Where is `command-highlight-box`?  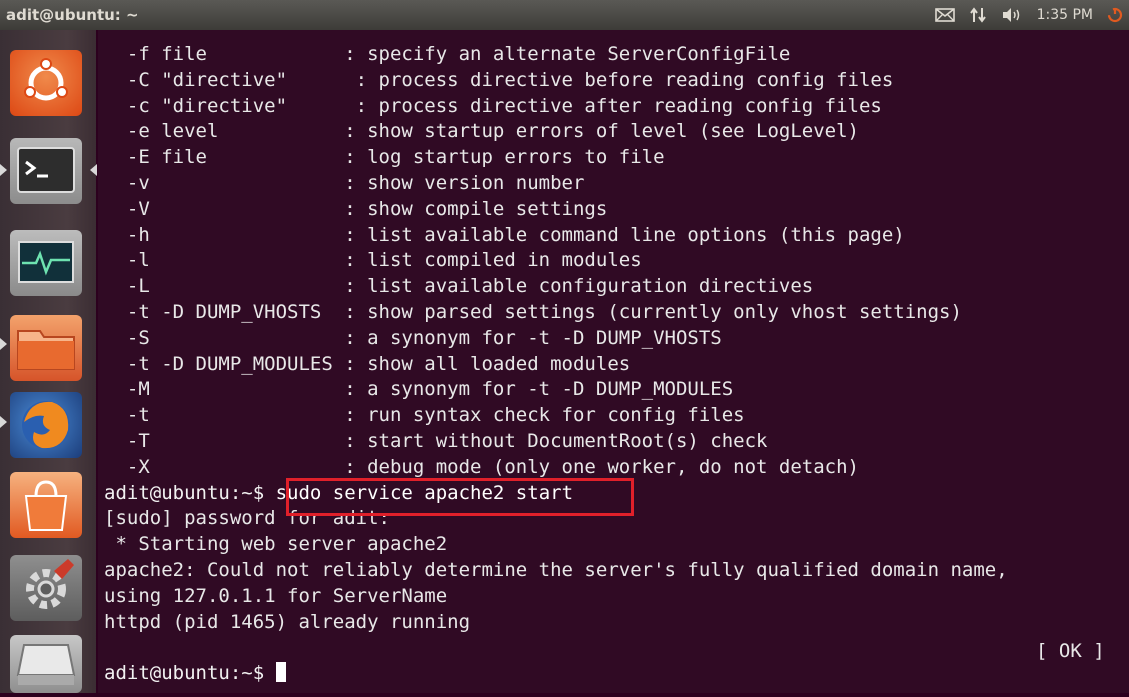 command-highlight-box is located at coordinates (460, 497).